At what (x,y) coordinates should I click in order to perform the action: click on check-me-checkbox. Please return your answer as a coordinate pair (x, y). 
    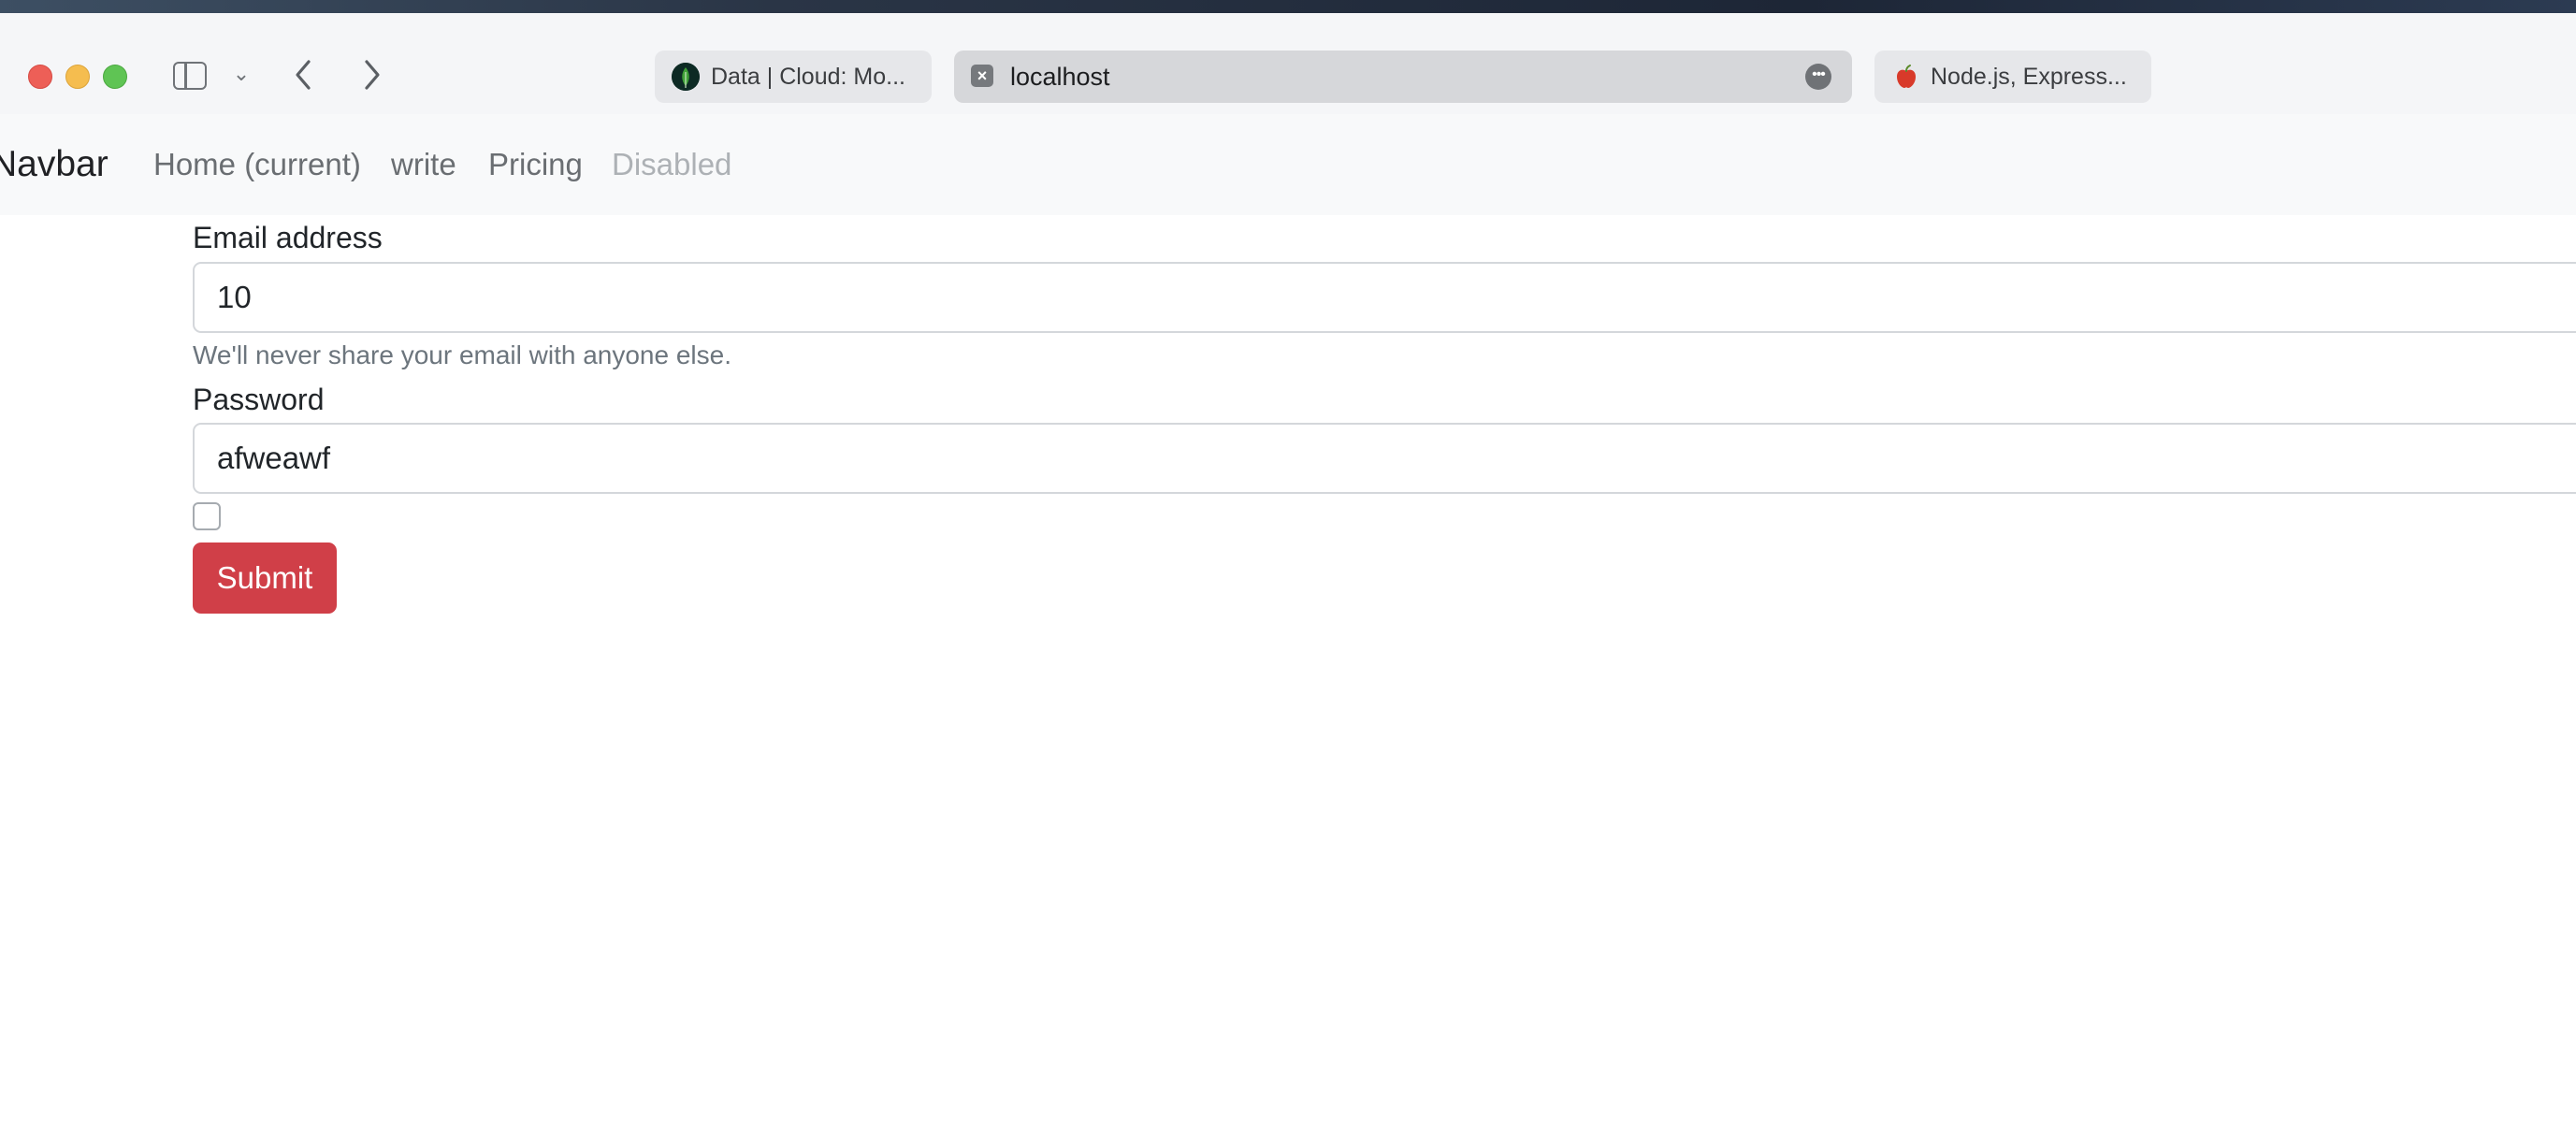
    Looking at the image, I should click on (207, 516).